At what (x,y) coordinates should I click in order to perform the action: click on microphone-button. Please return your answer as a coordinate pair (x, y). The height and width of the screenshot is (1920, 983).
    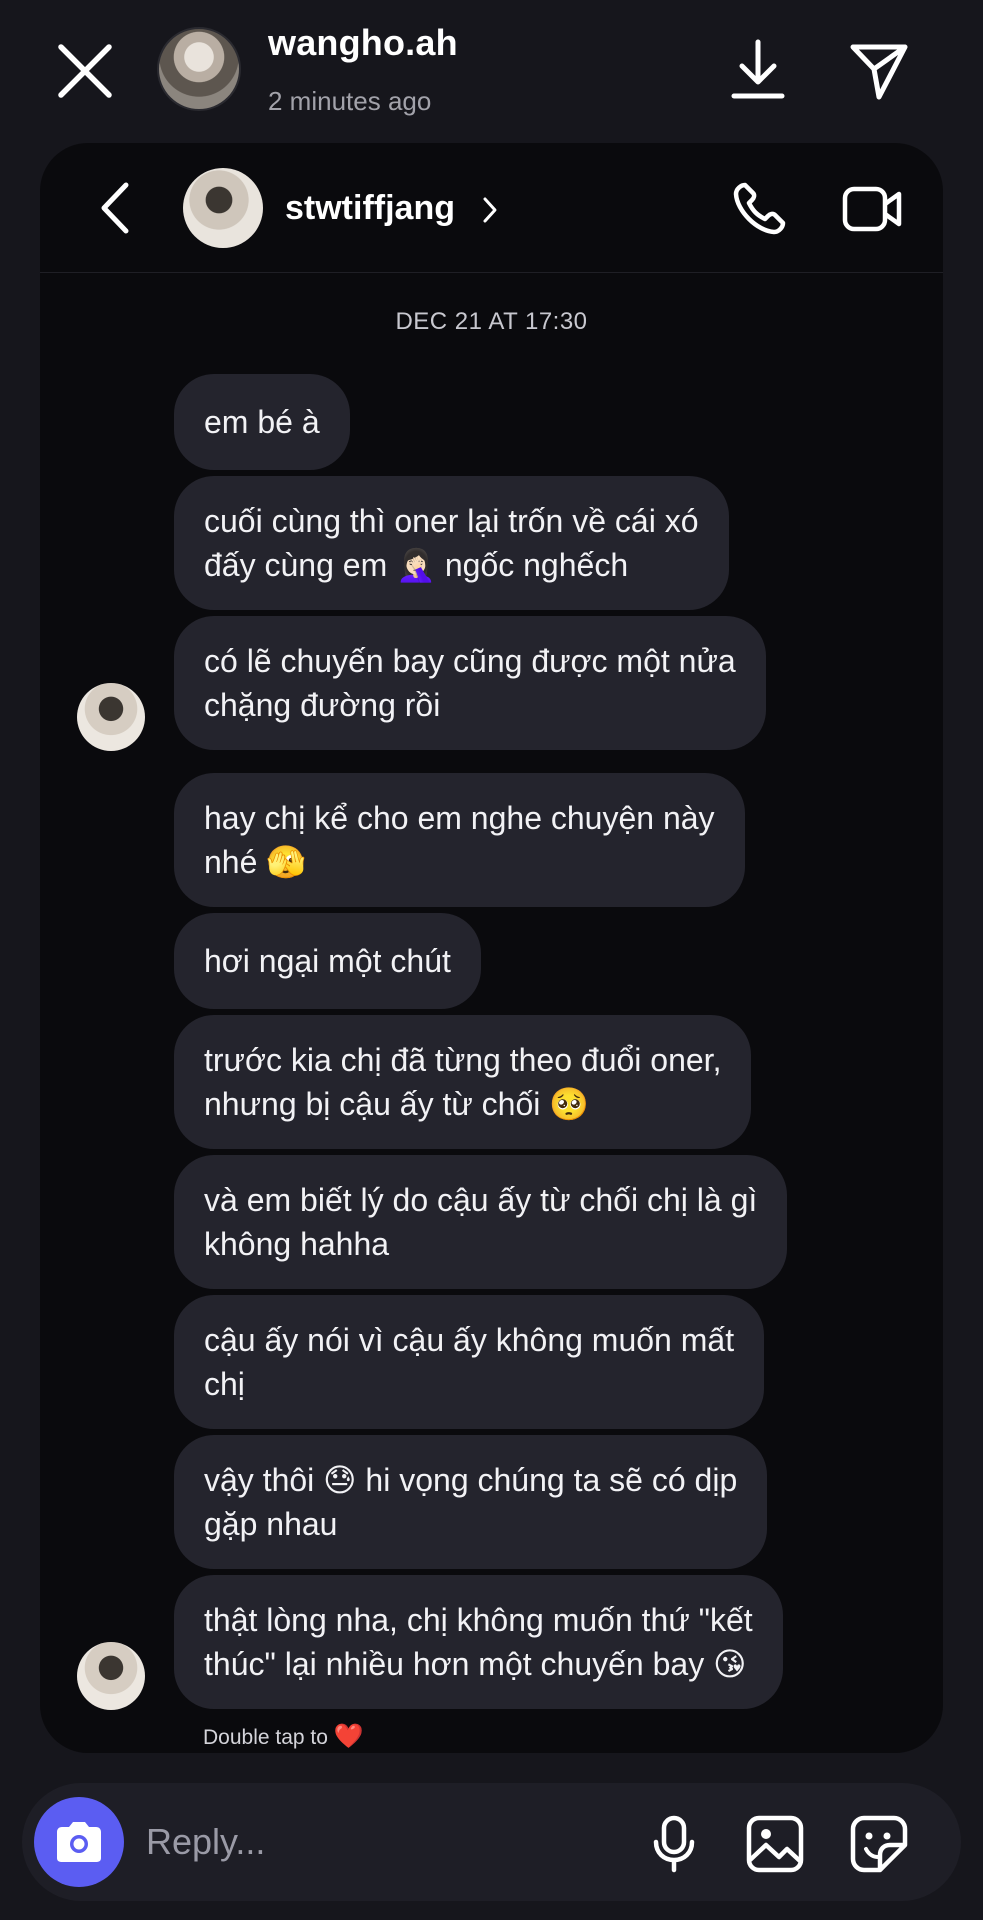
    Looking at the image, I should click on (674, 1844).